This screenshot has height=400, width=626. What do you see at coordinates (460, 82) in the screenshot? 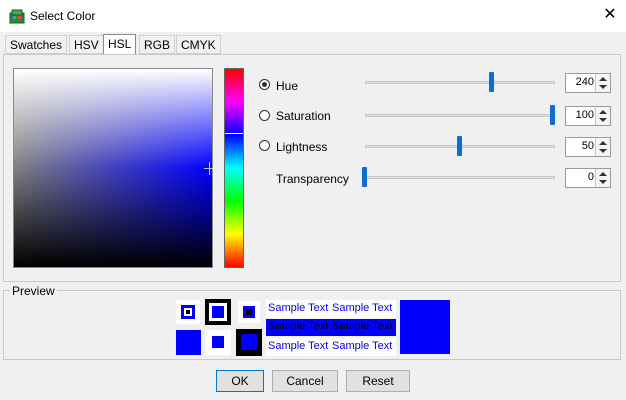
I see `hue-slider-track` at bounding box center [460, 82].